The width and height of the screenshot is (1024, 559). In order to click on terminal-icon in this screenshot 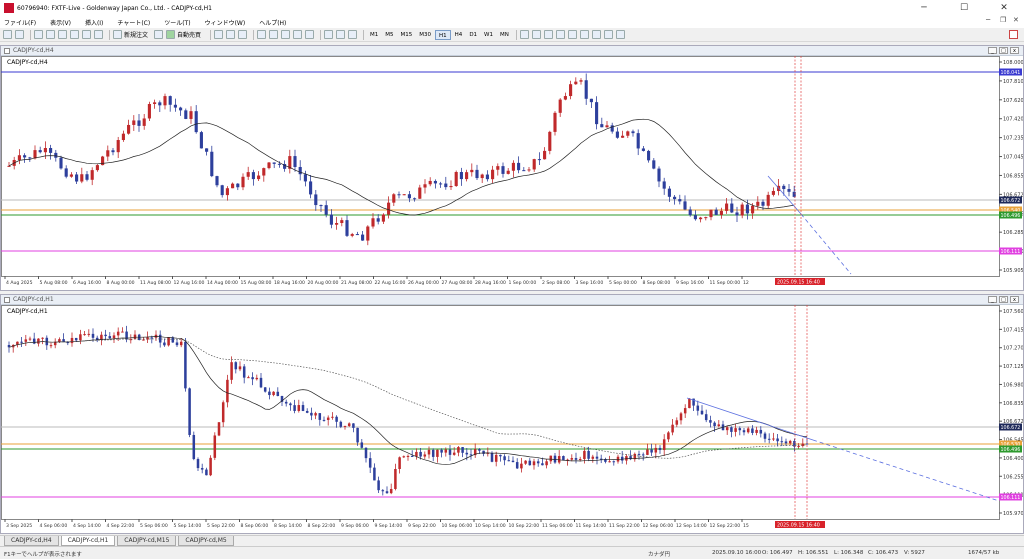, I will do `click(74, 34)`.